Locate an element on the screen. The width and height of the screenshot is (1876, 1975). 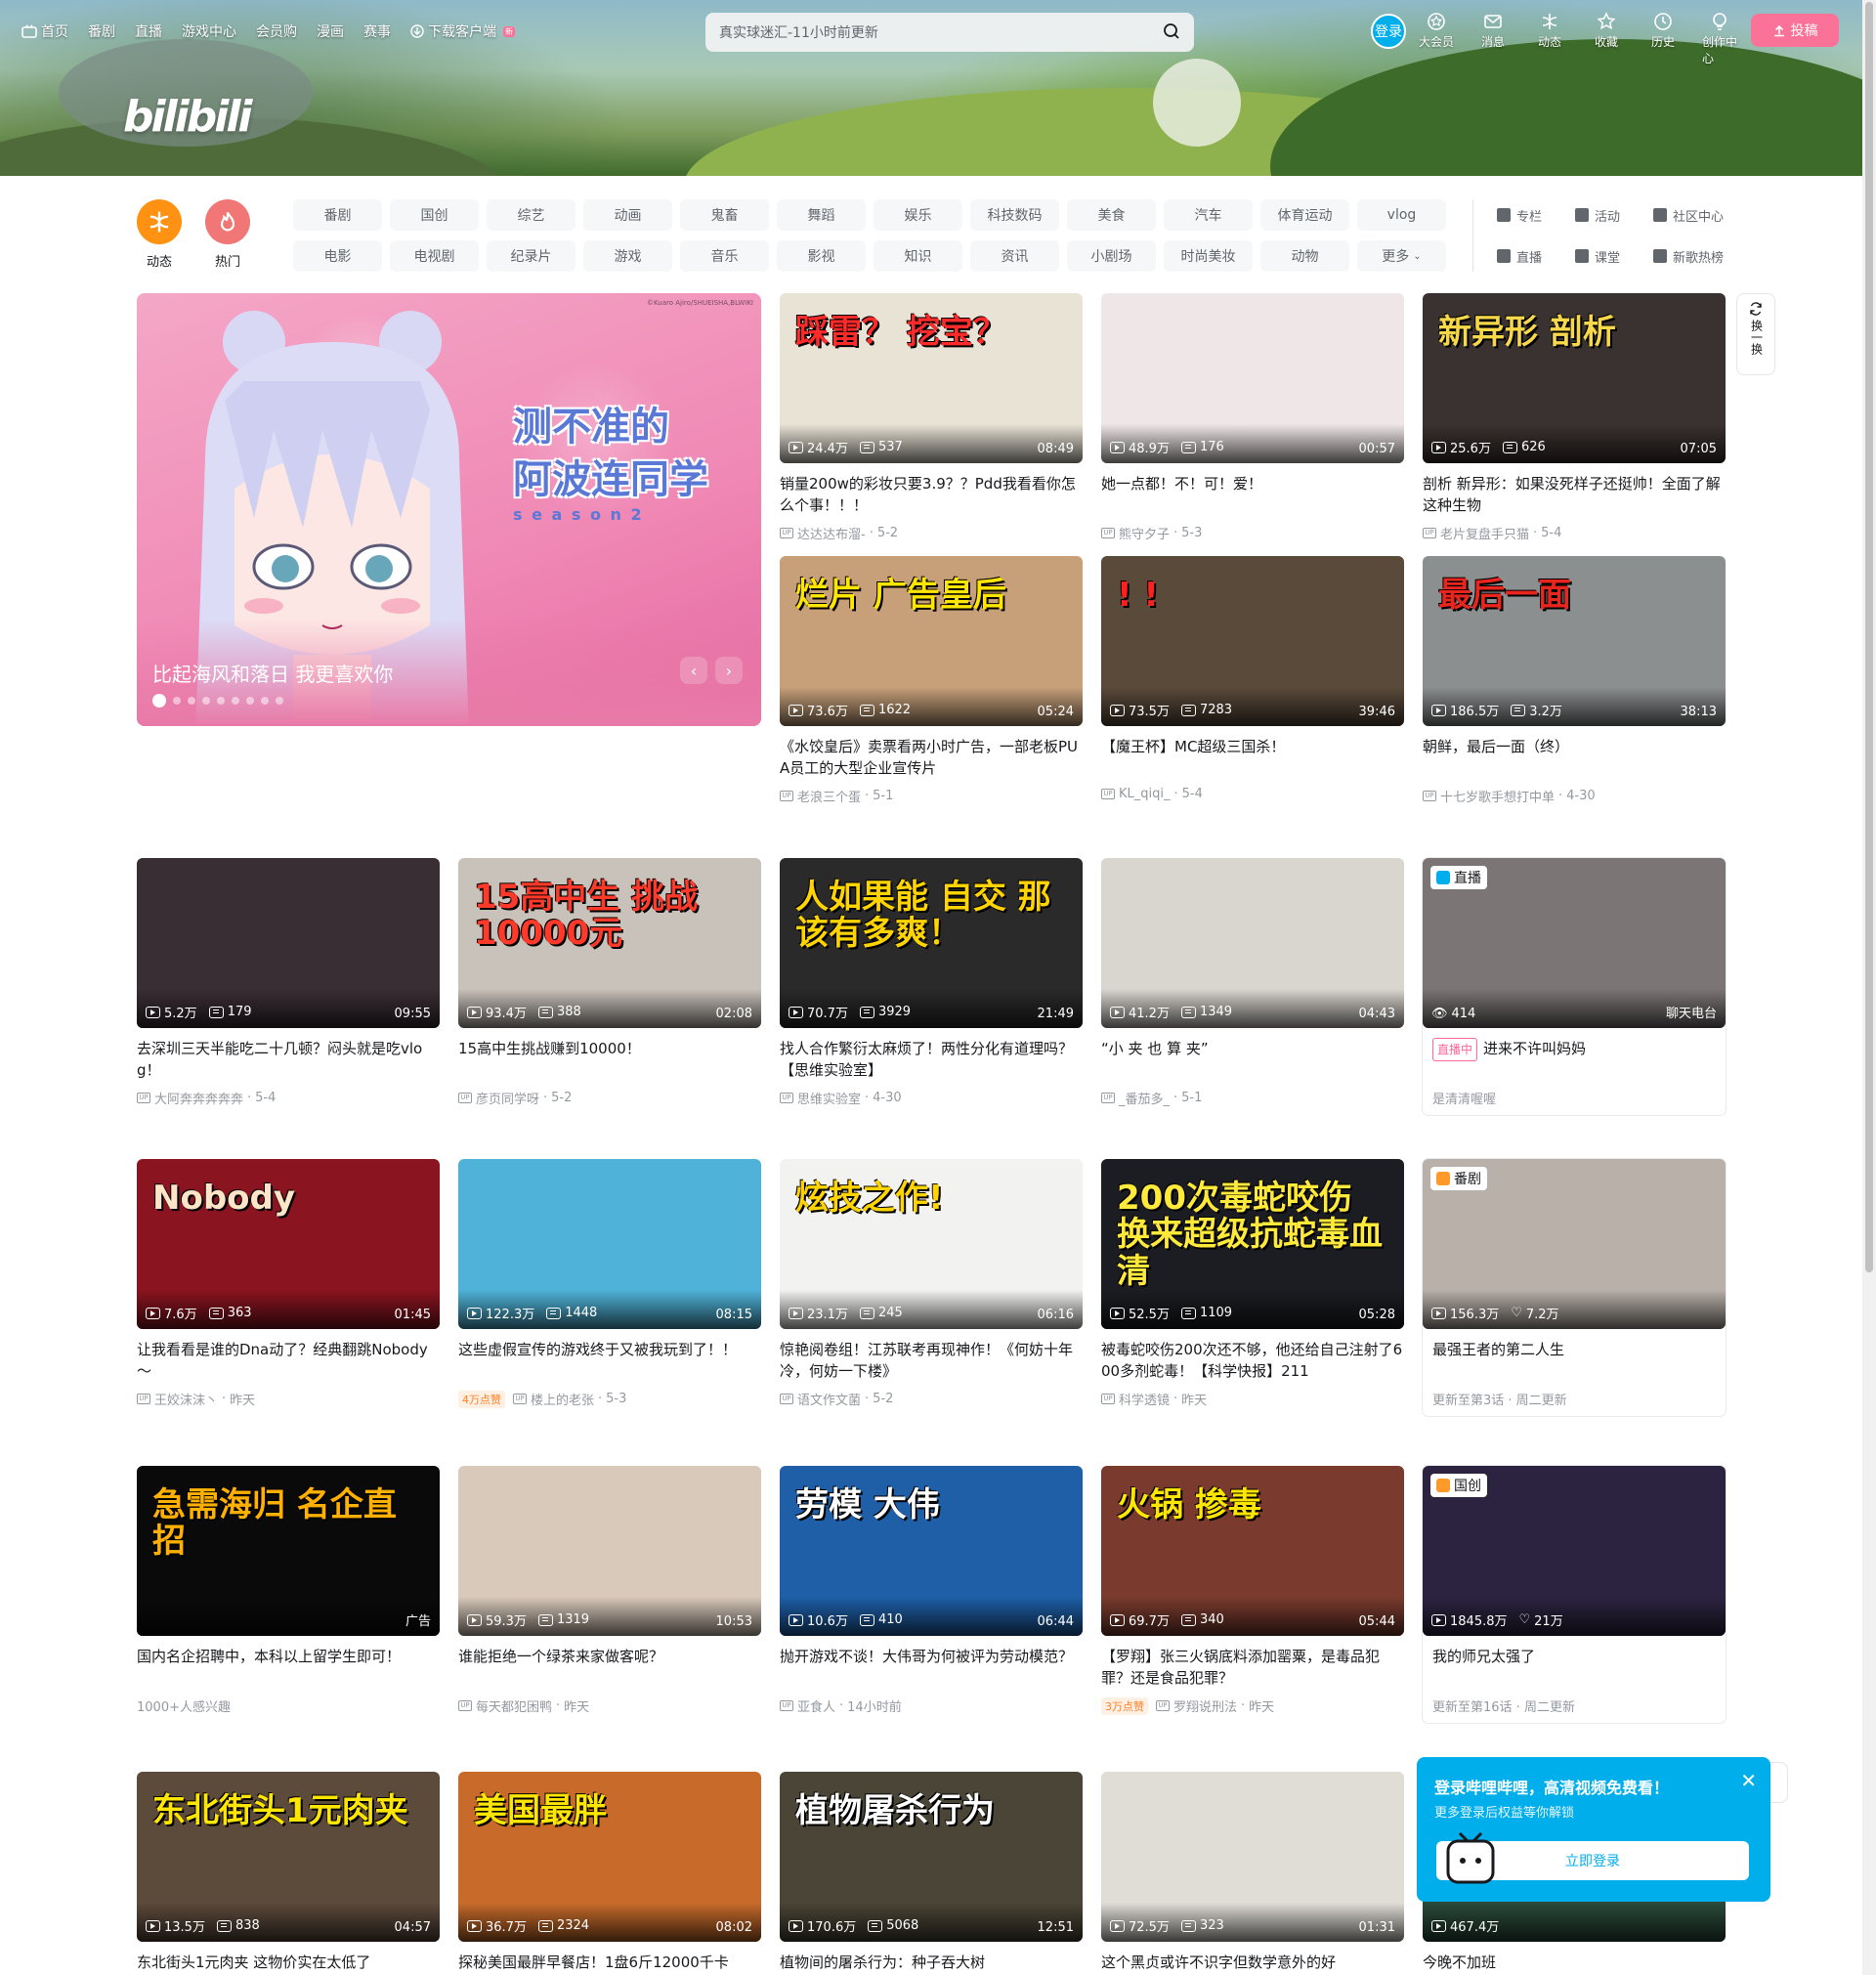
video-title: 朝鲜，最后一面（终） is located at coordinates (1574, 758).